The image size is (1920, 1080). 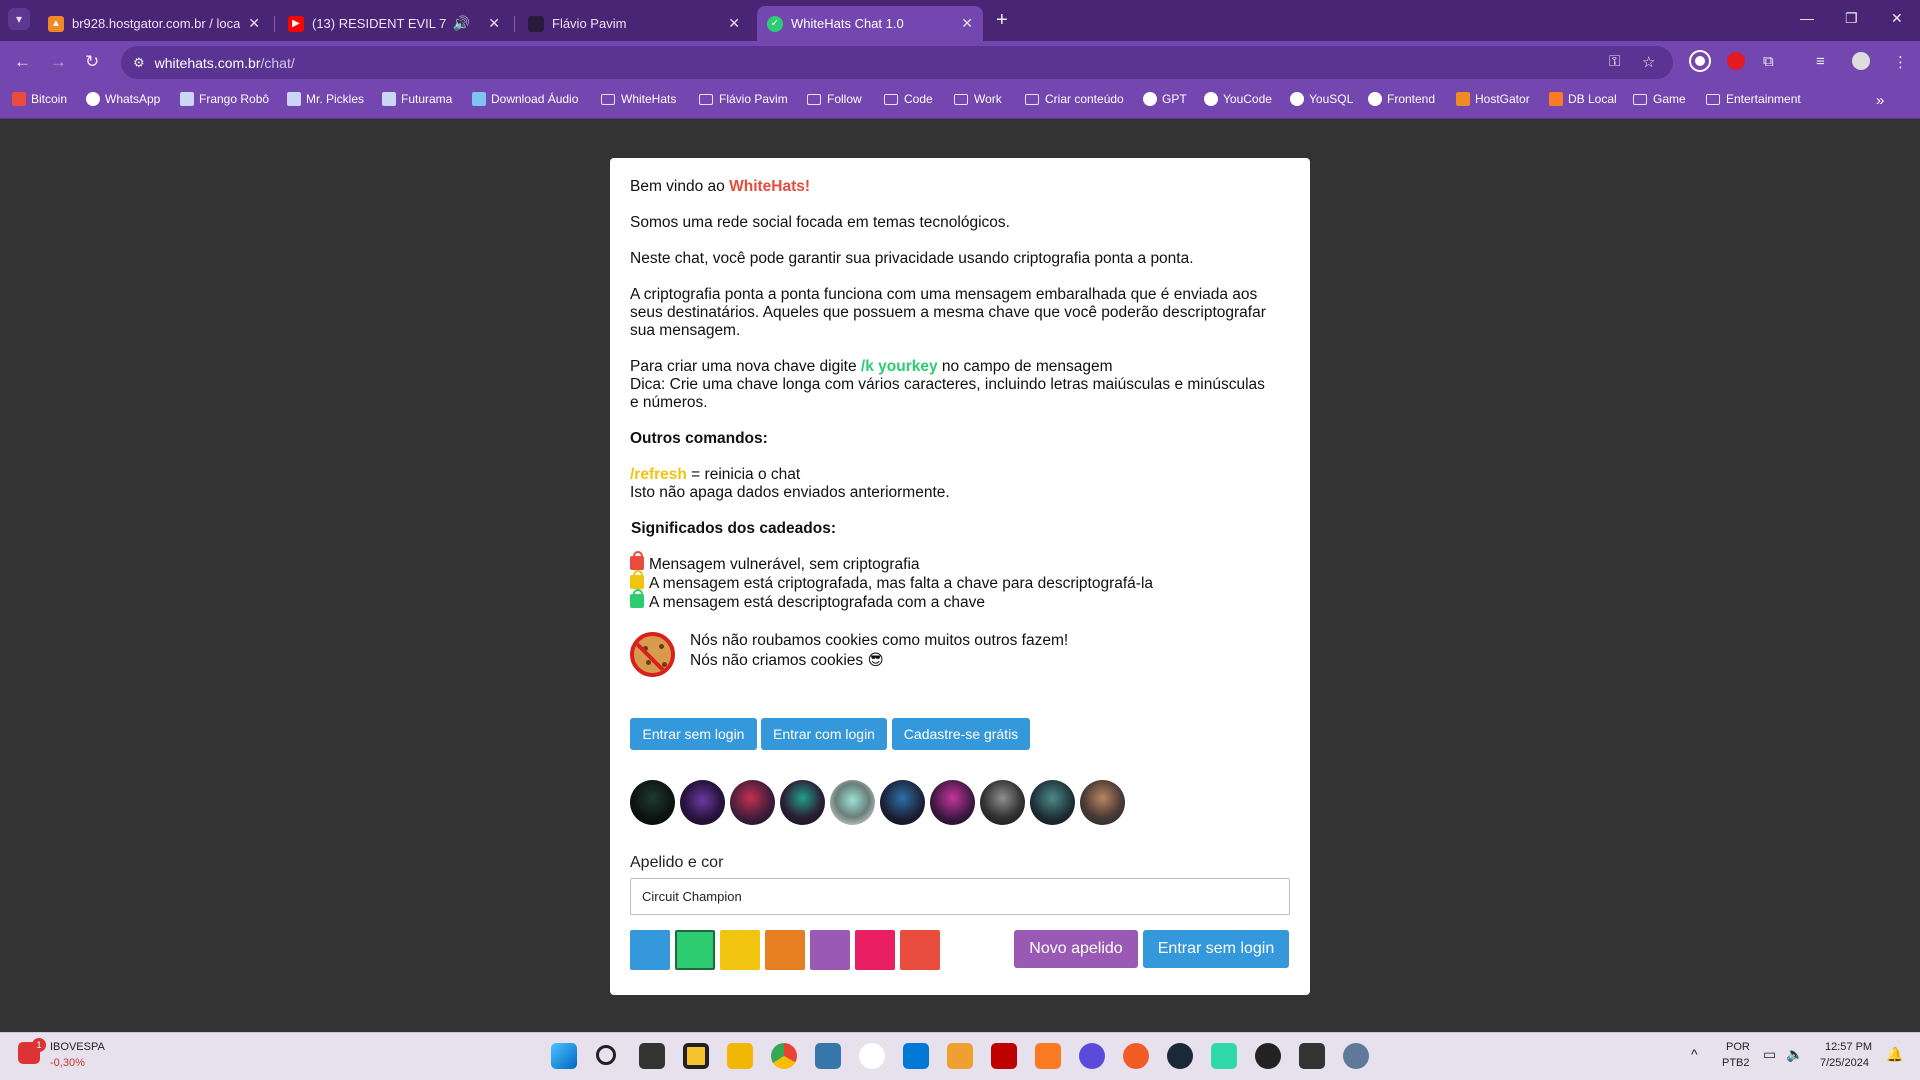 I want to click on forward-icon: →, so click(x=58, y=62).